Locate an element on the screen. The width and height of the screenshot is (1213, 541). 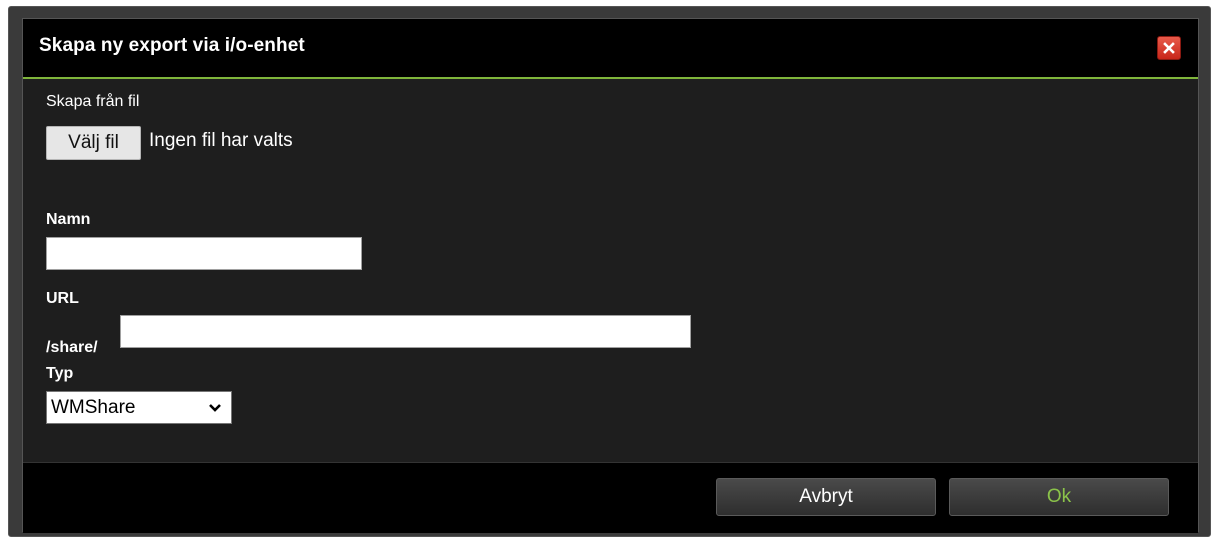
cancel-button: Avbryt is located at coordinates (826, 497).